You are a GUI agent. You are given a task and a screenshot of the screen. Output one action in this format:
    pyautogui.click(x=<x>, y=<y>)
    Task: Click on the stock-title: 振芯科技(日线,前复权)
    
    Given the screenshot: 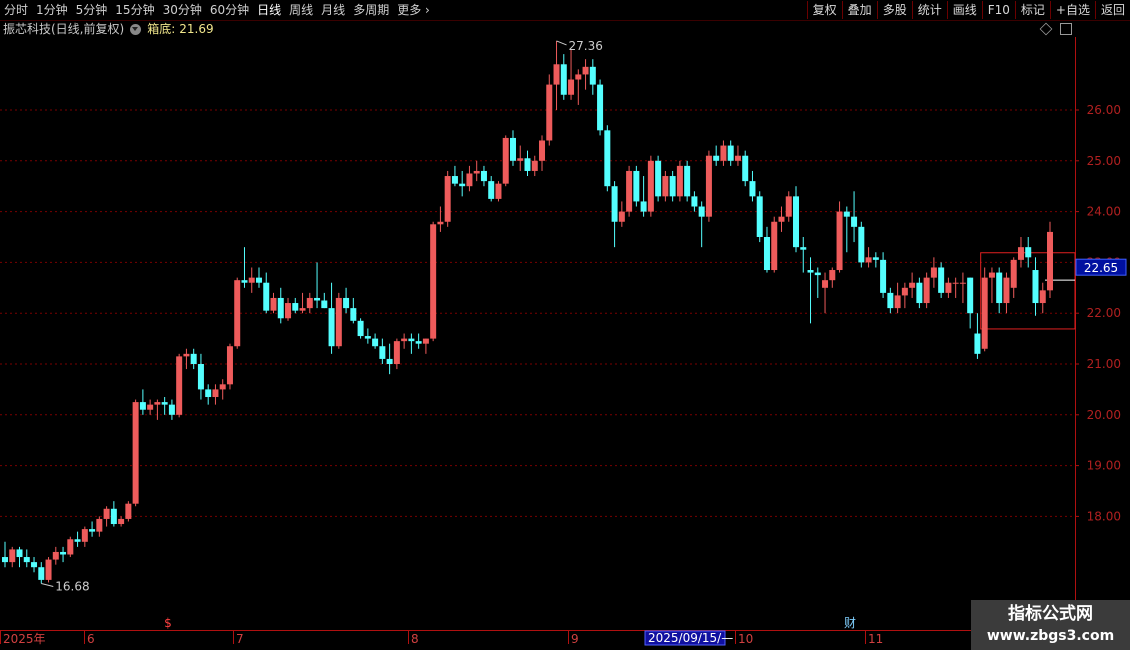 What is the action you would take?
    pyautogui.click(x=64, y=29)
    